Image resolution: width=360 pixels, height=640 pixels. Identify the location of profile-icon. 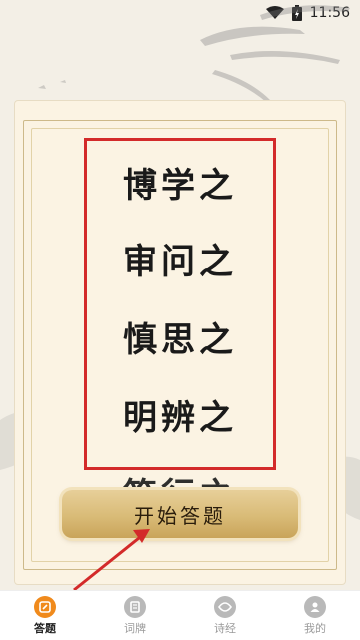
(315, 607).